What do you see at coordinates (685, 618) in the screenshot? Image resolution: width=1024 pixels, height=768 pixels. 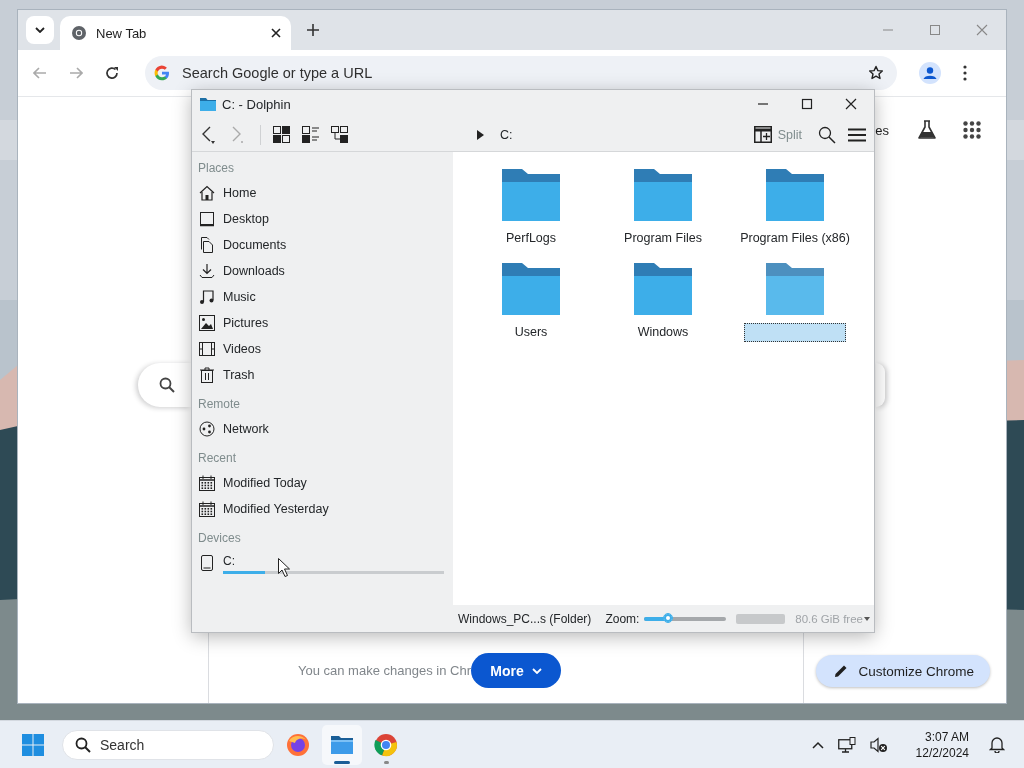 I see `zoom-slider` at bounding box center [685, 618].